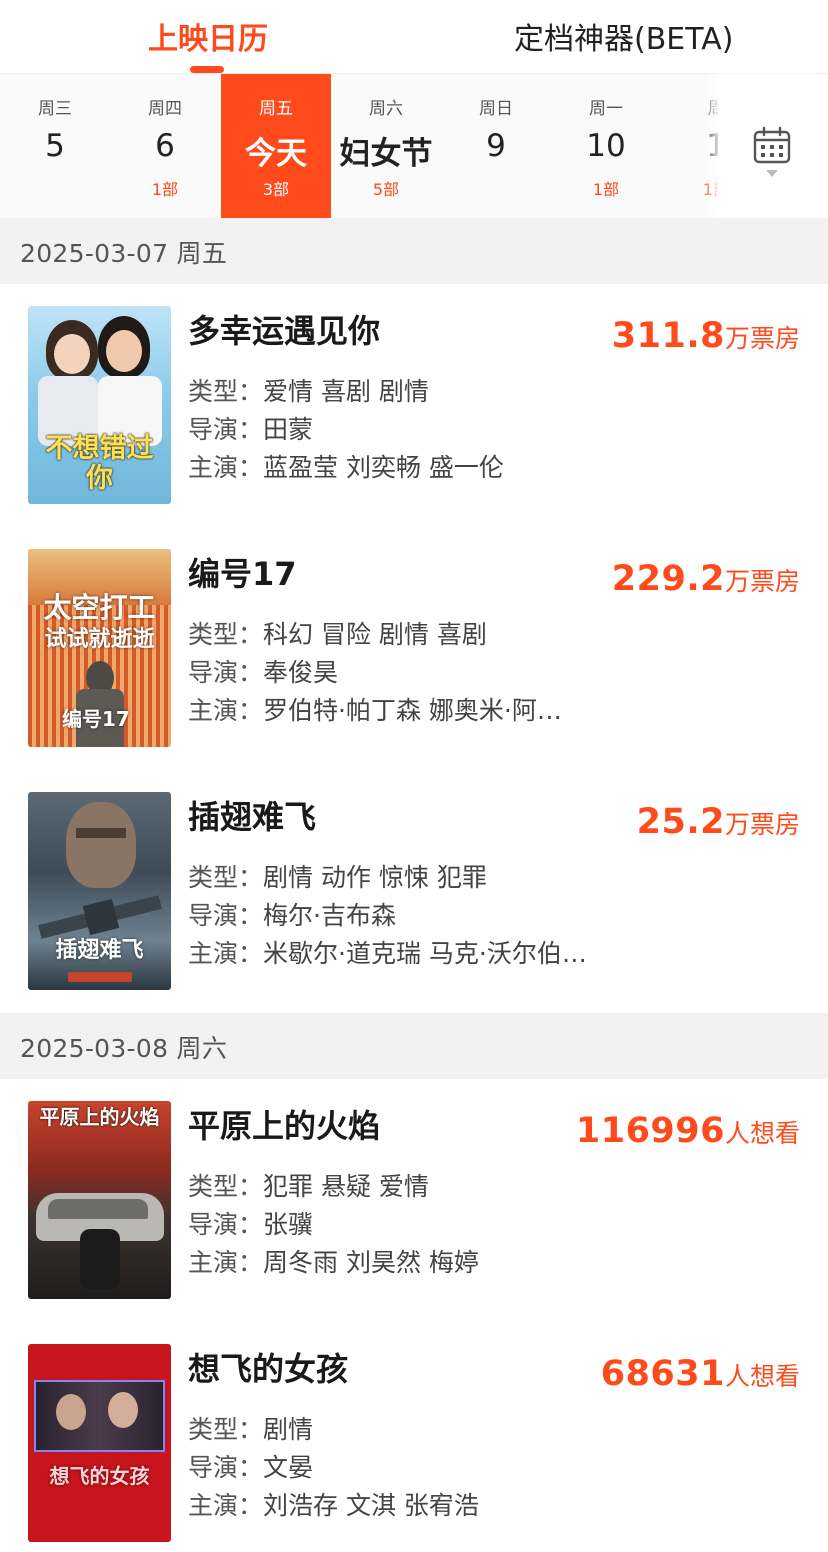 The image size is (828, 1552). I want to click on tab-schedule-tool: 定档神器(BETA), so click(623, 40).